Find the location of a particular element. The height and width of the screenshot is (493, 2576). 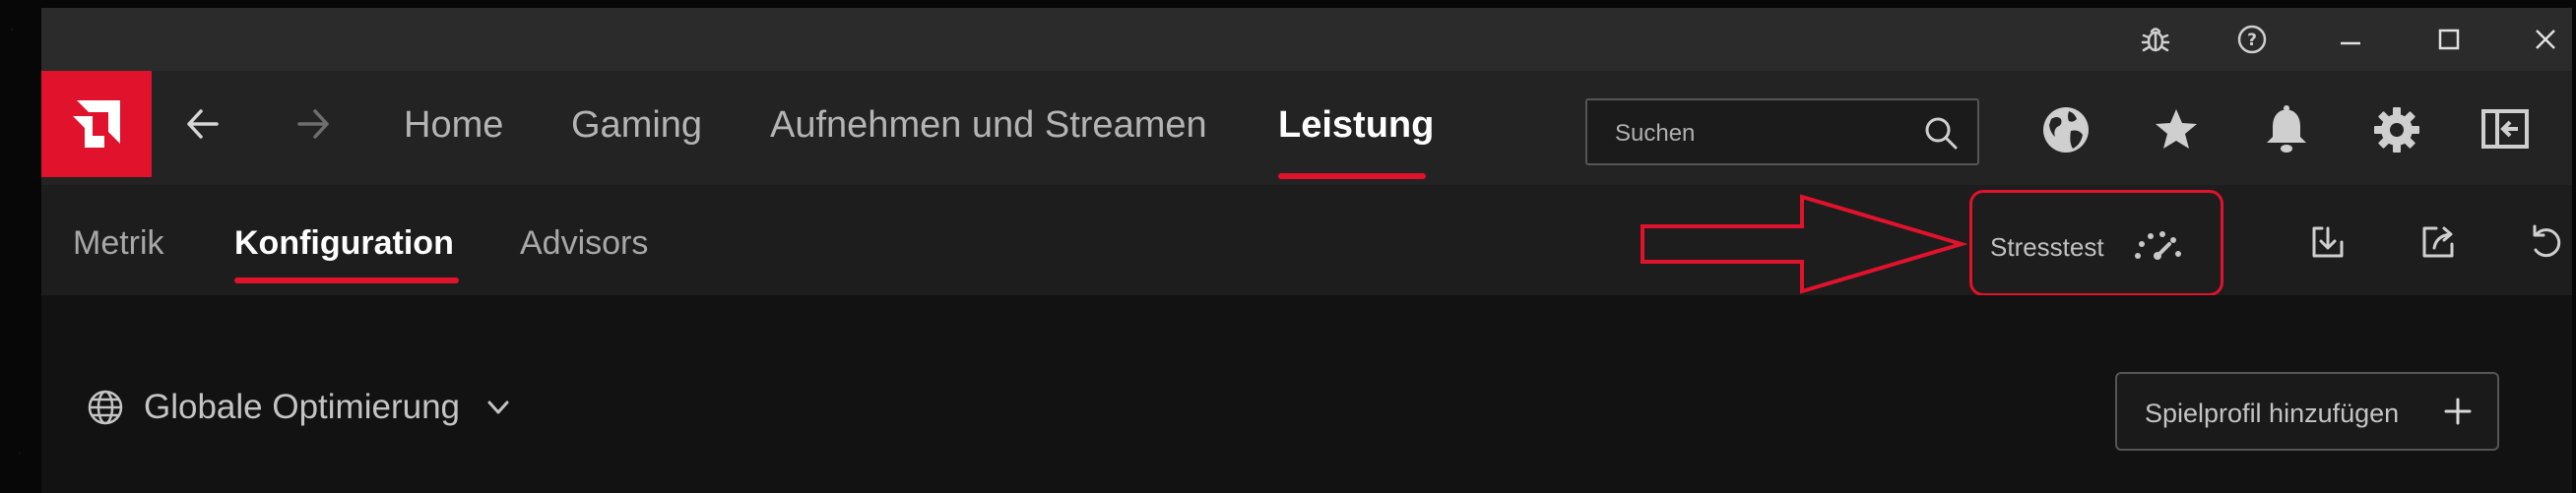

gear-icon is located at coordinates (2396, 130).